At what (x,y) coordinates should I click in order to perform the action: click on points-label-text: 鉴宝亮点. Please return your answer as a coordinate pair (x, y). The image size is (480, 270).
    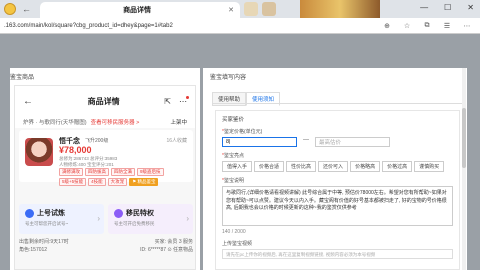
    Looking at the image, I should click on (233, 156).